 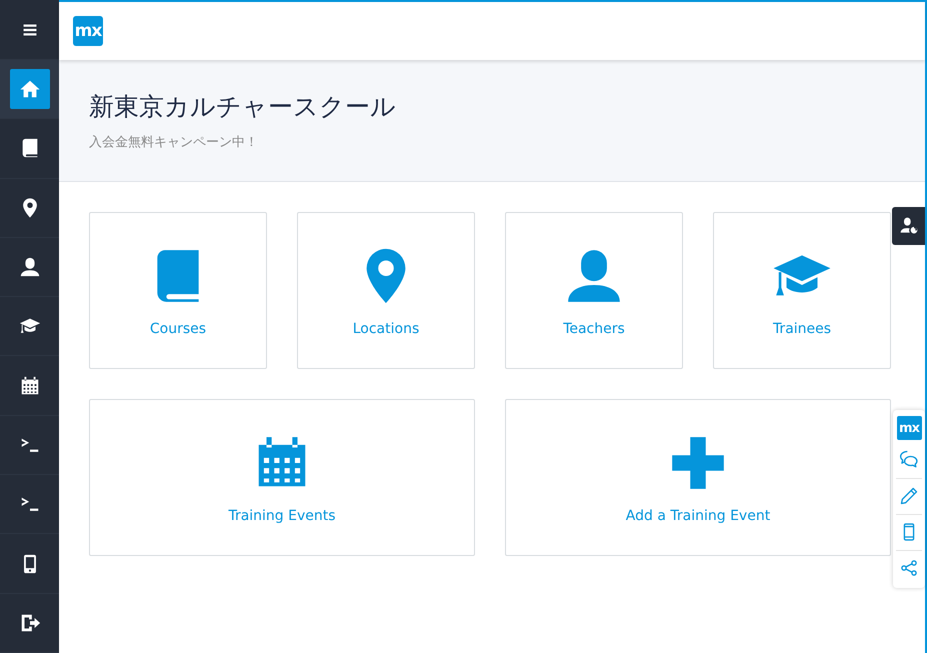 I want to click on home-icon, so click(x=29, y=89).